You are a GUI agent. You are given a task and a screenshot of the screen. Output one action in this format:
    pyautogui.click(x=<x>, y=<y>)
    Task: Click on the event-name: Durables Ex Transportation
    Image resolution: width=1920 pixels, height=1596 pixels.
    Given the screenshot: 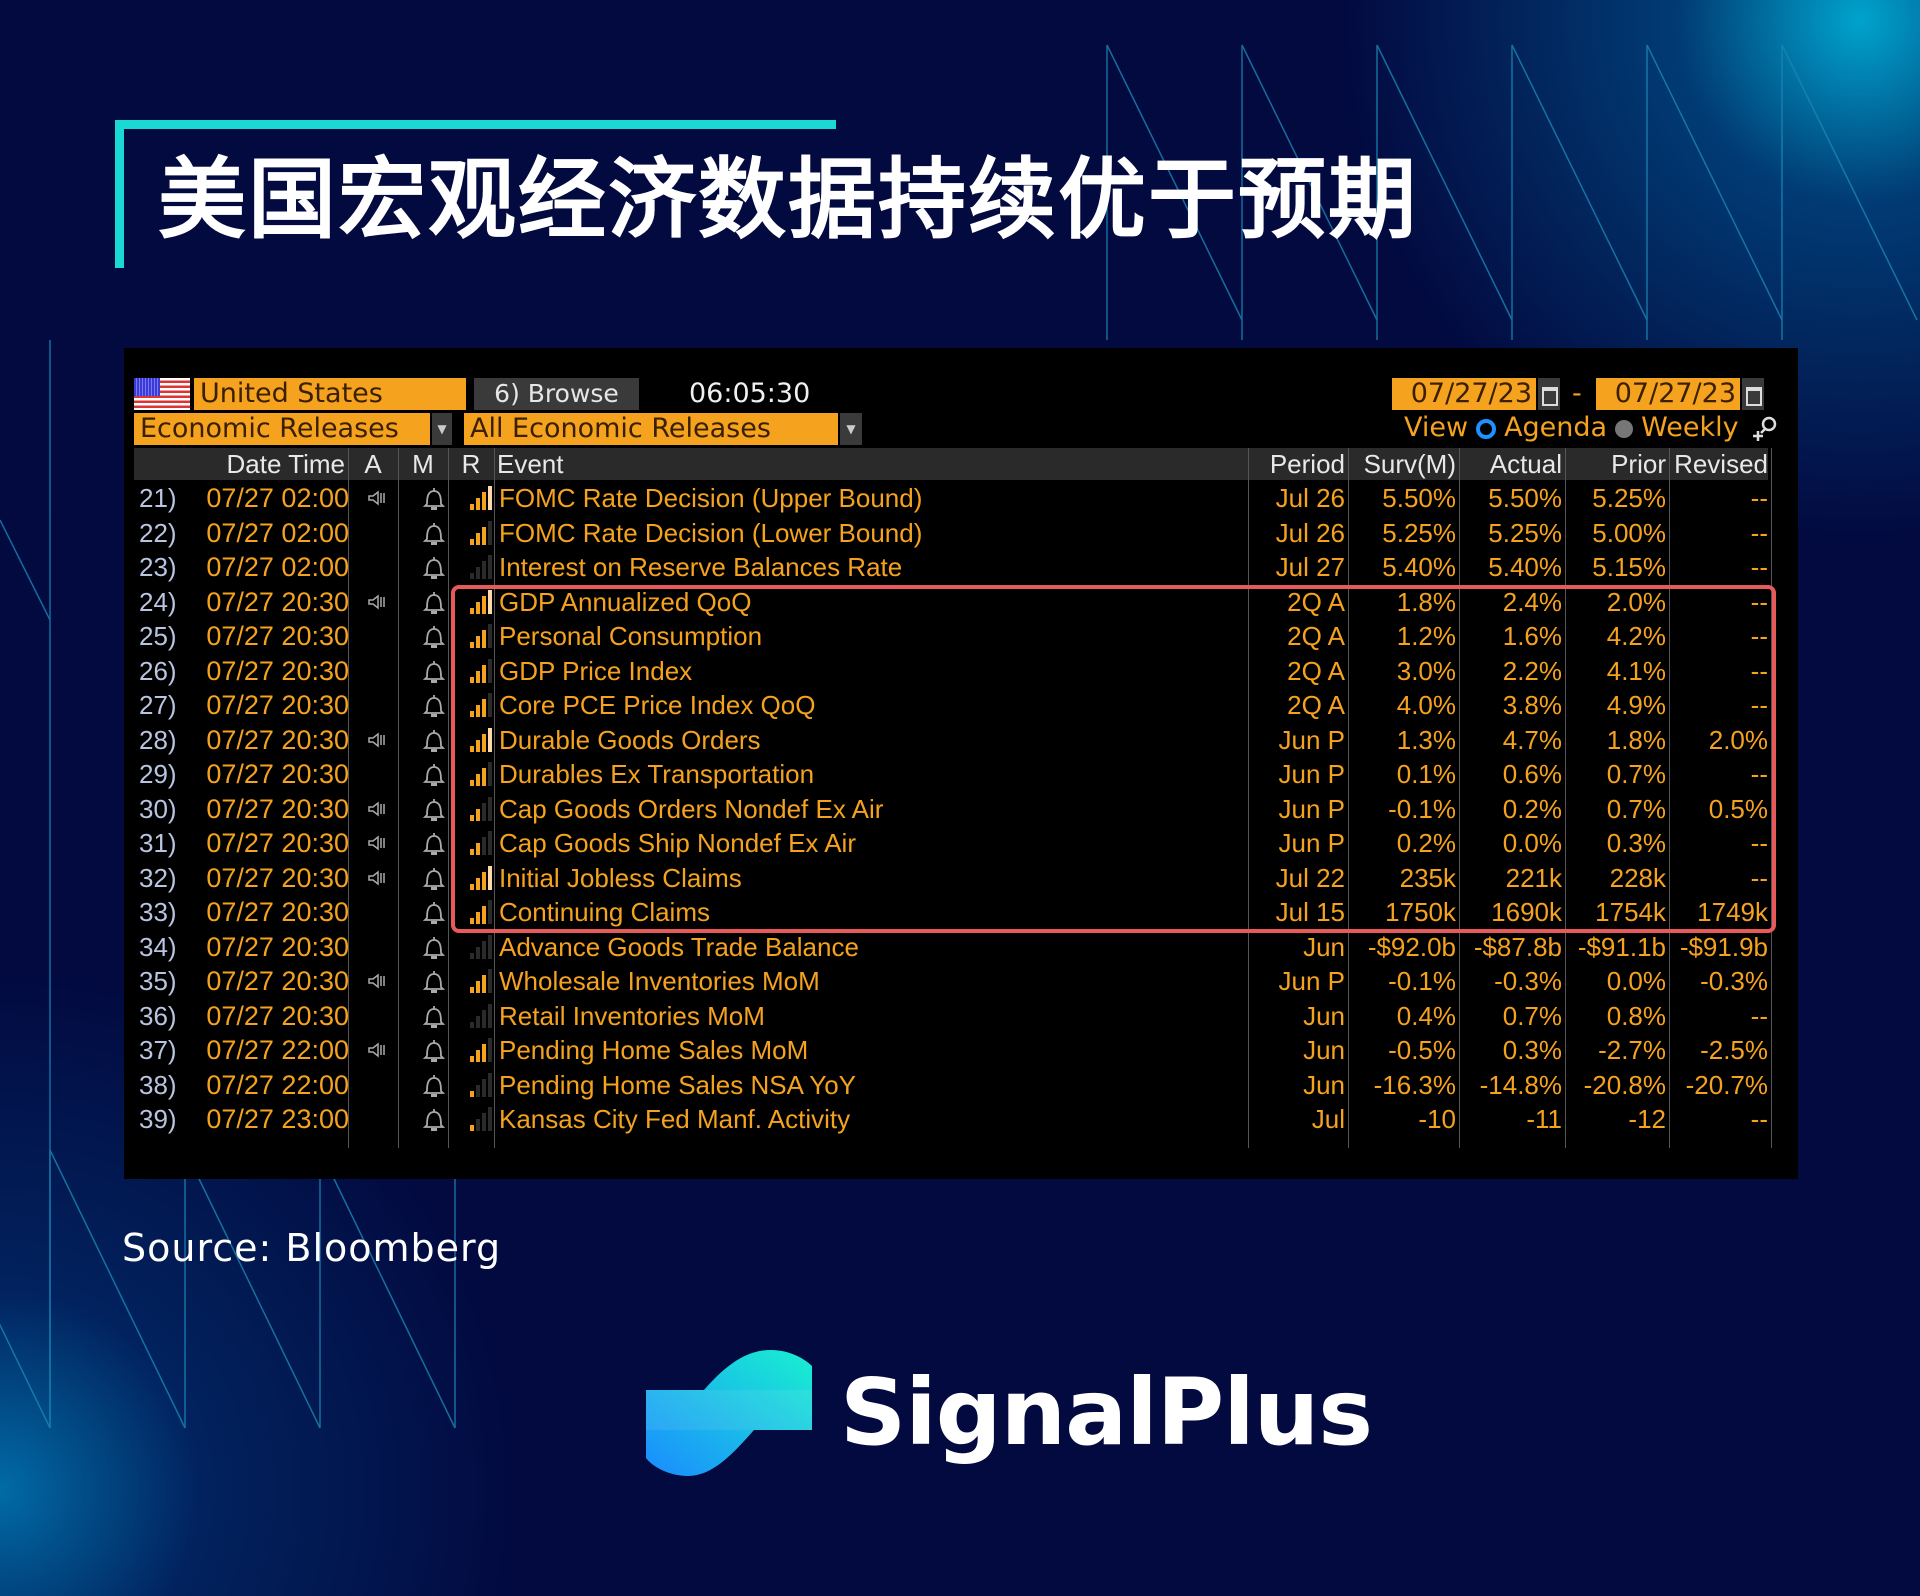 What is the action you would take?
    pyautogui.click(x=872, y=774)
    